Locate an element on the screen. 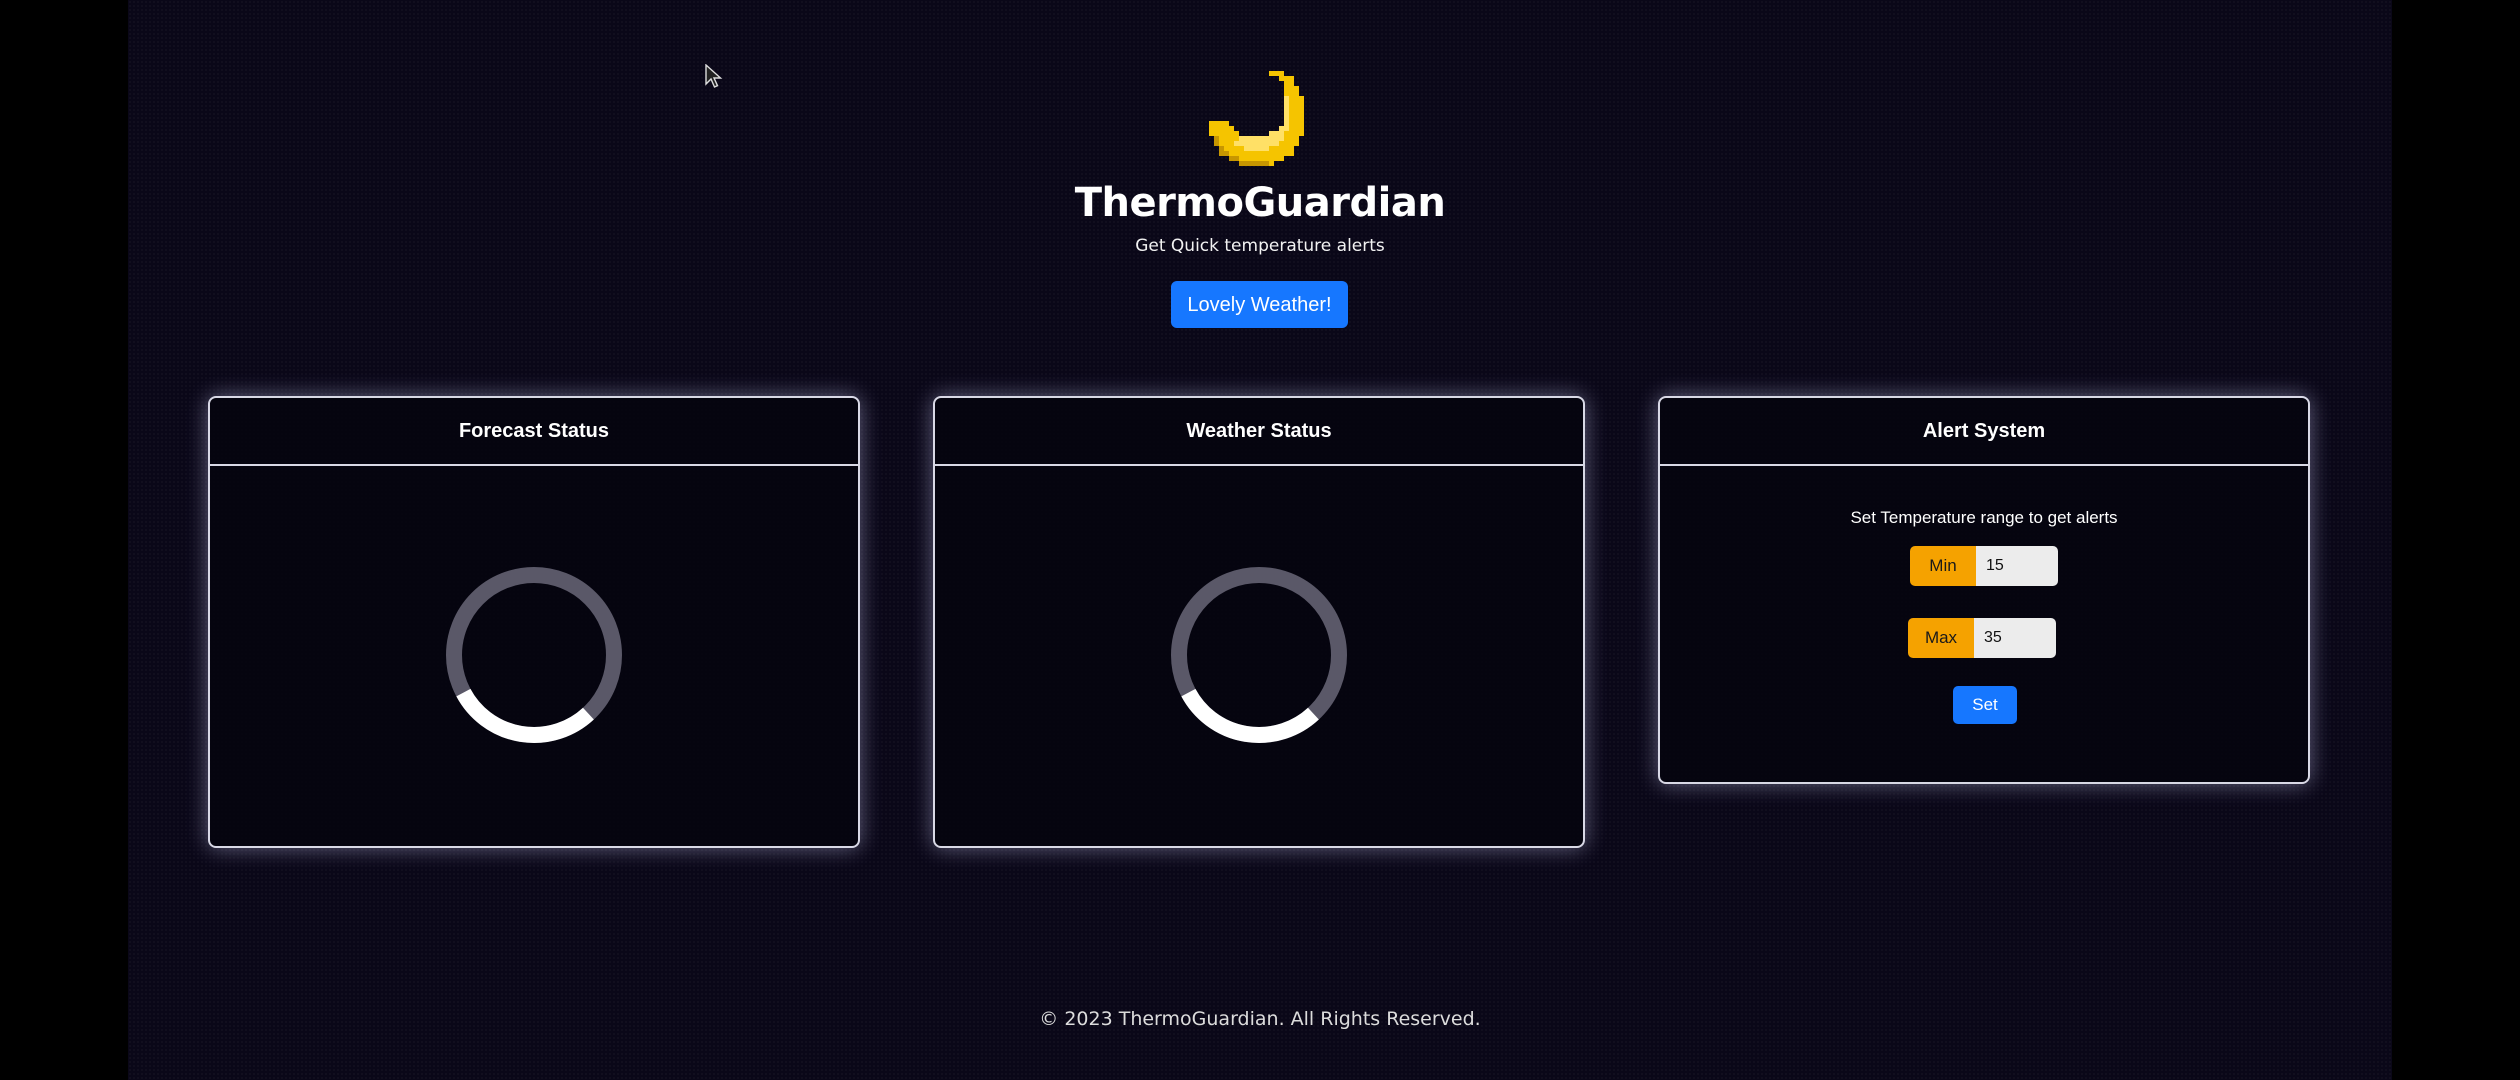 The image size is (2520, 1080). crescent-moon-icon is located at coordinates (1256, 118).